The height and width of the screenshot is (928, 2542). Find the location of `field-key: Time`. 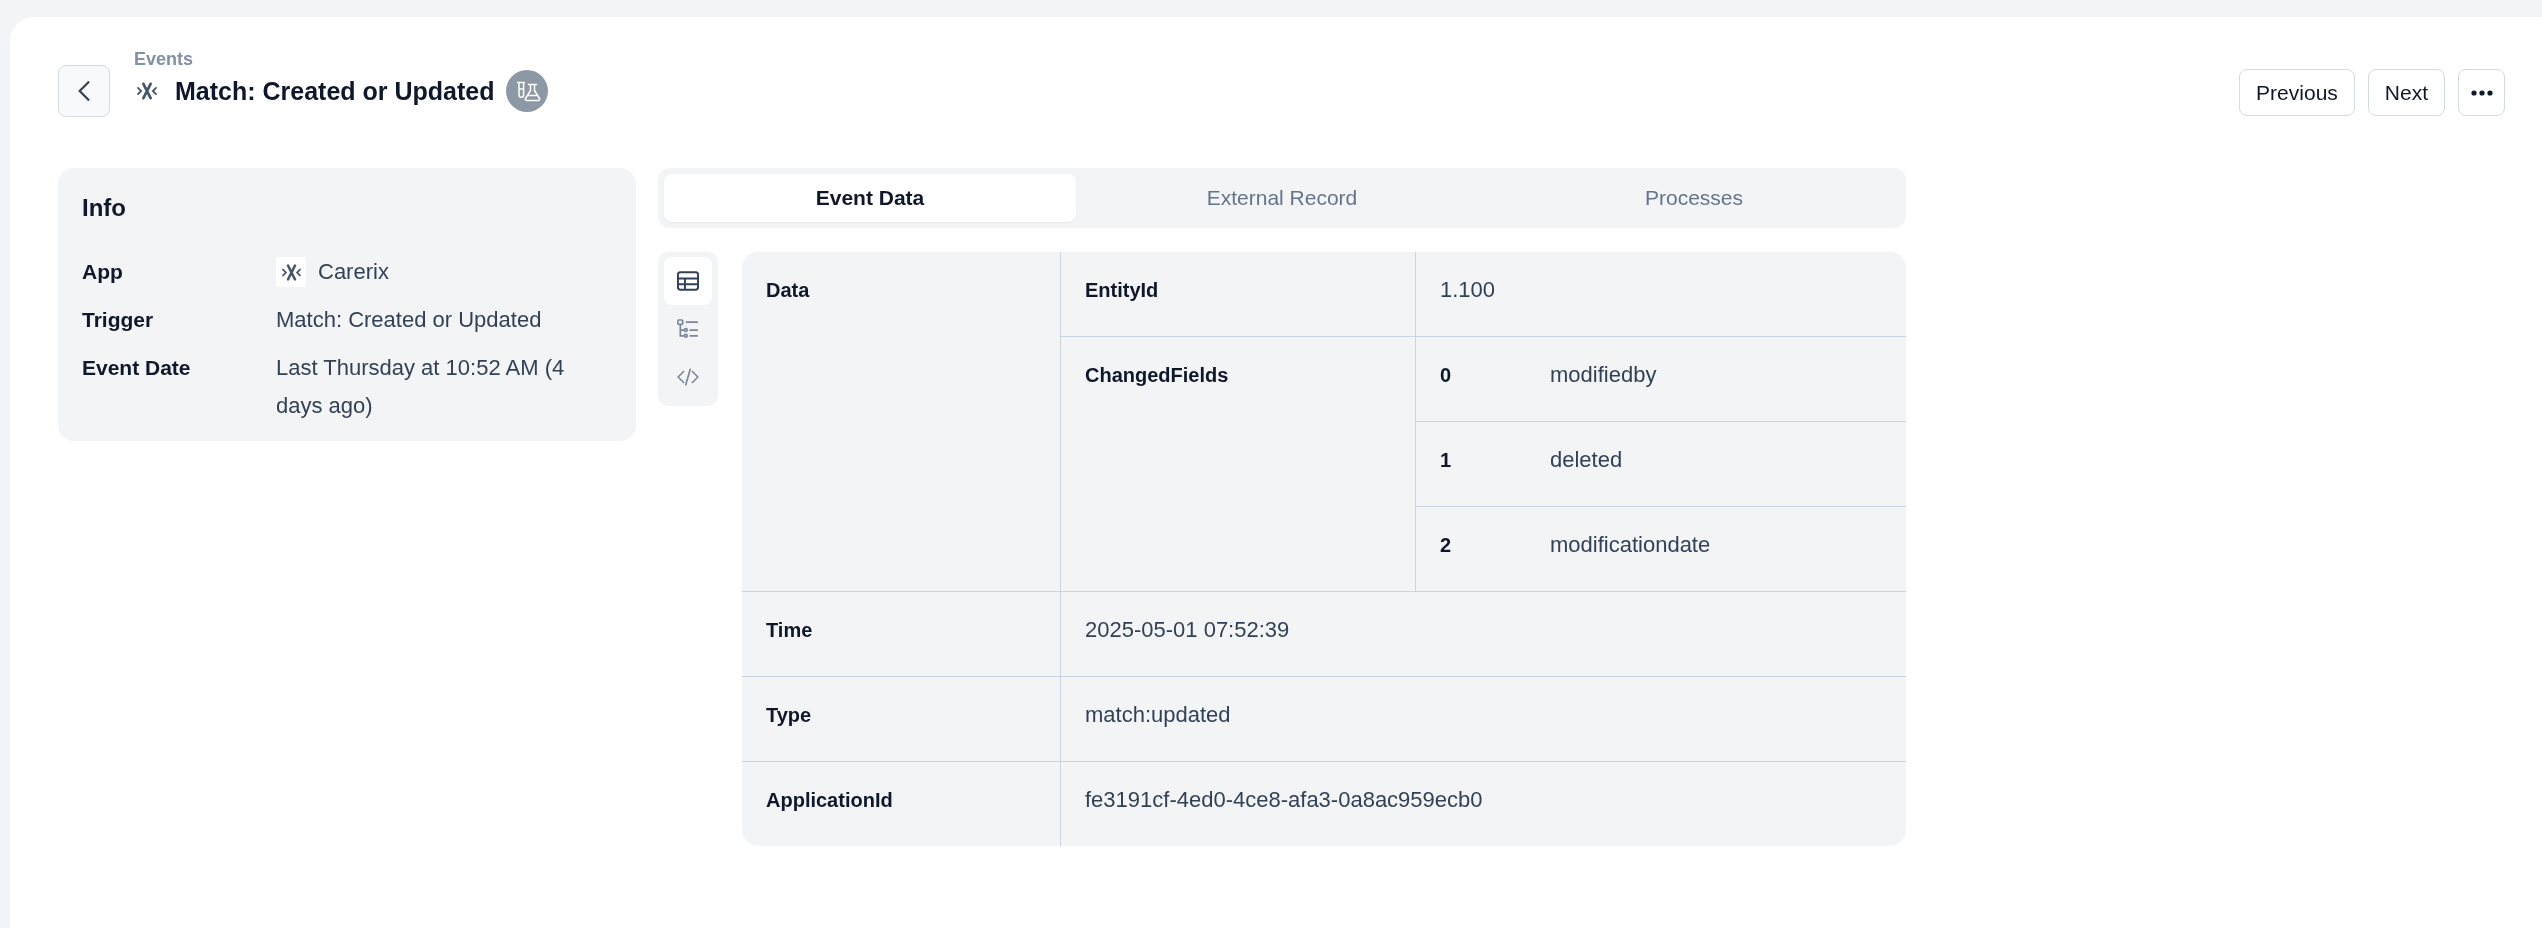

field-key: Time is located at coordinates (789, 630).